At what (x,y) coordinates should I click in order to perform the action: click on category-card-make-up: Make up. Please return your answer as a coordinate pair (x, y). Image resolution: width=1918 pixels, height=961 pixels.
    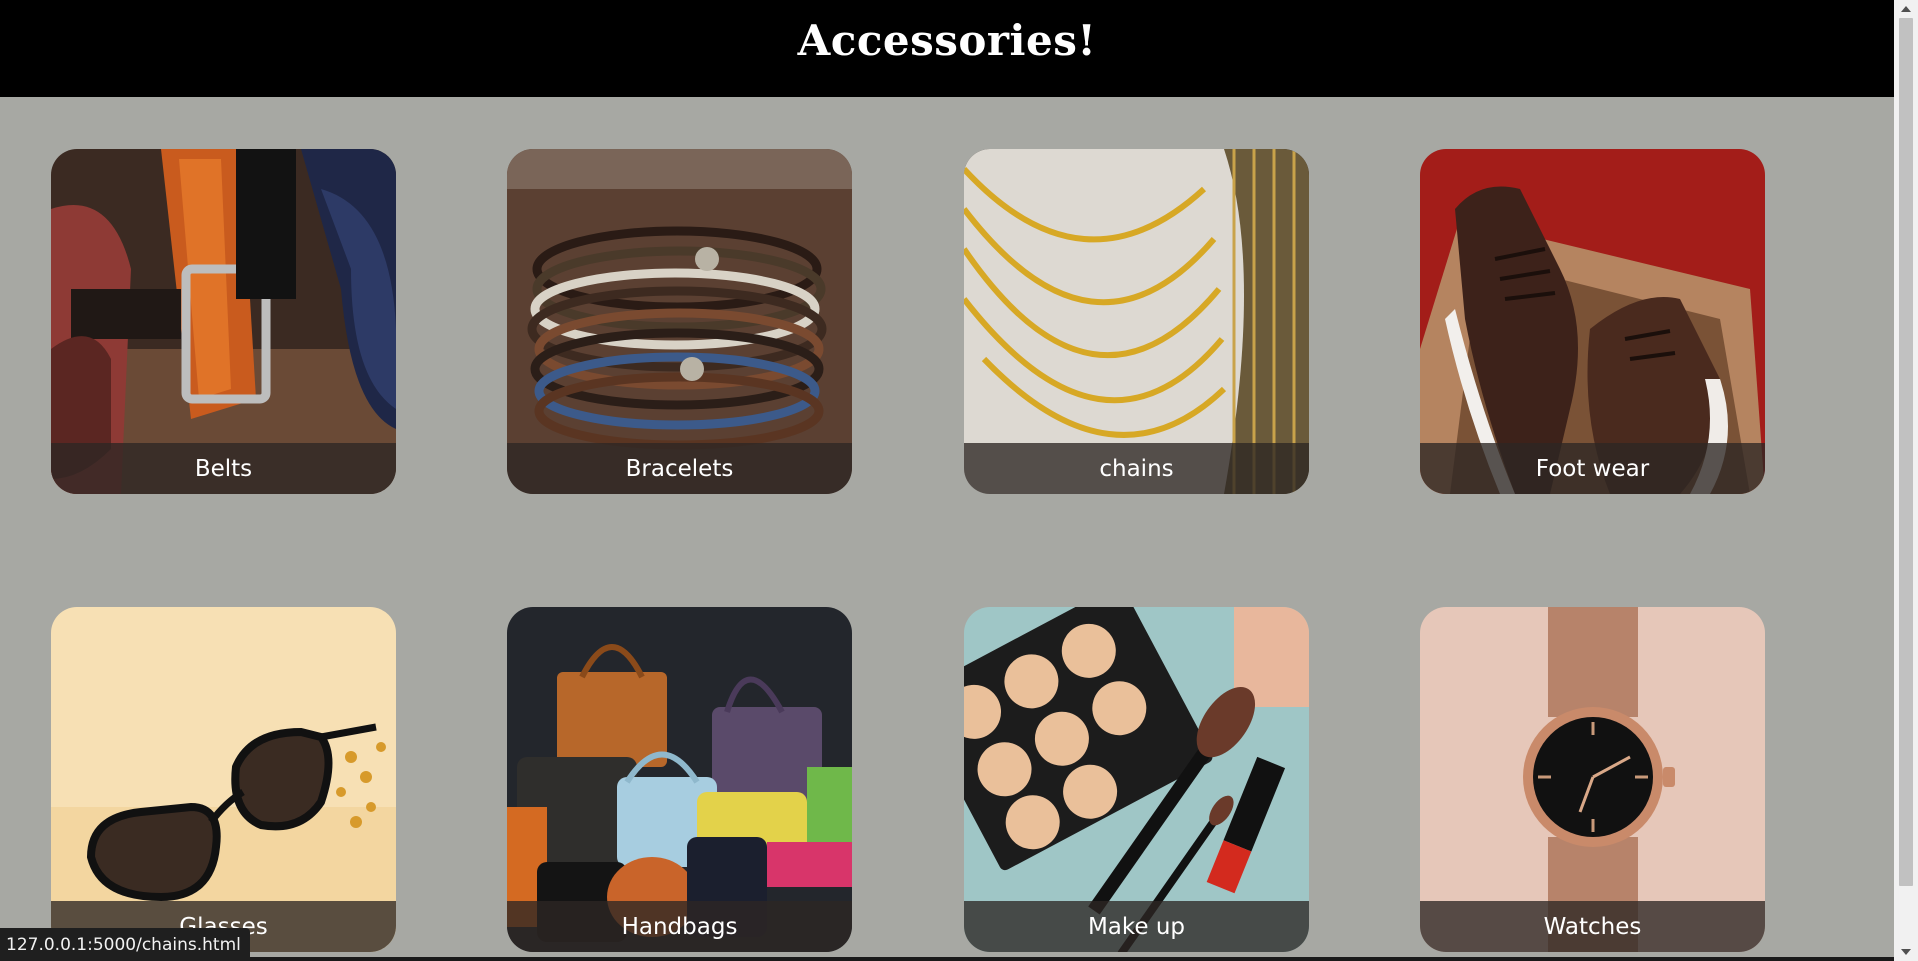
    Looking at the image, I should click on (1136, 779).